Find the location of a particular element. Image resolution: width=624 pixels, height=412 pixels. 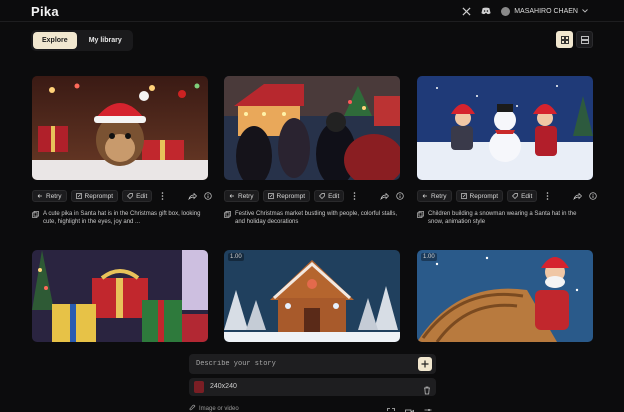

image-or-video-label: Image or video is located at coordinates (219, 408).